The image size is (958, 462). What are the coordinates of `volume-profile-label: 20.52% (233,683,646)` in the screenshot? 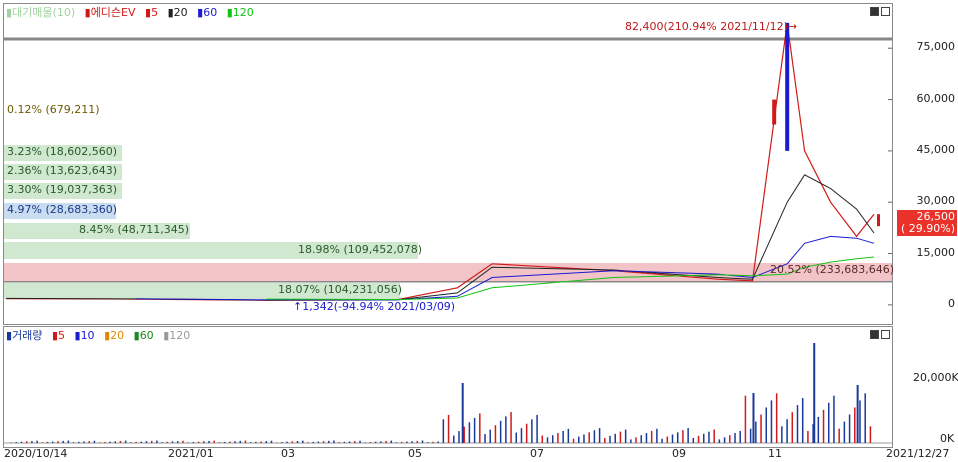 It's located at (832, 269).